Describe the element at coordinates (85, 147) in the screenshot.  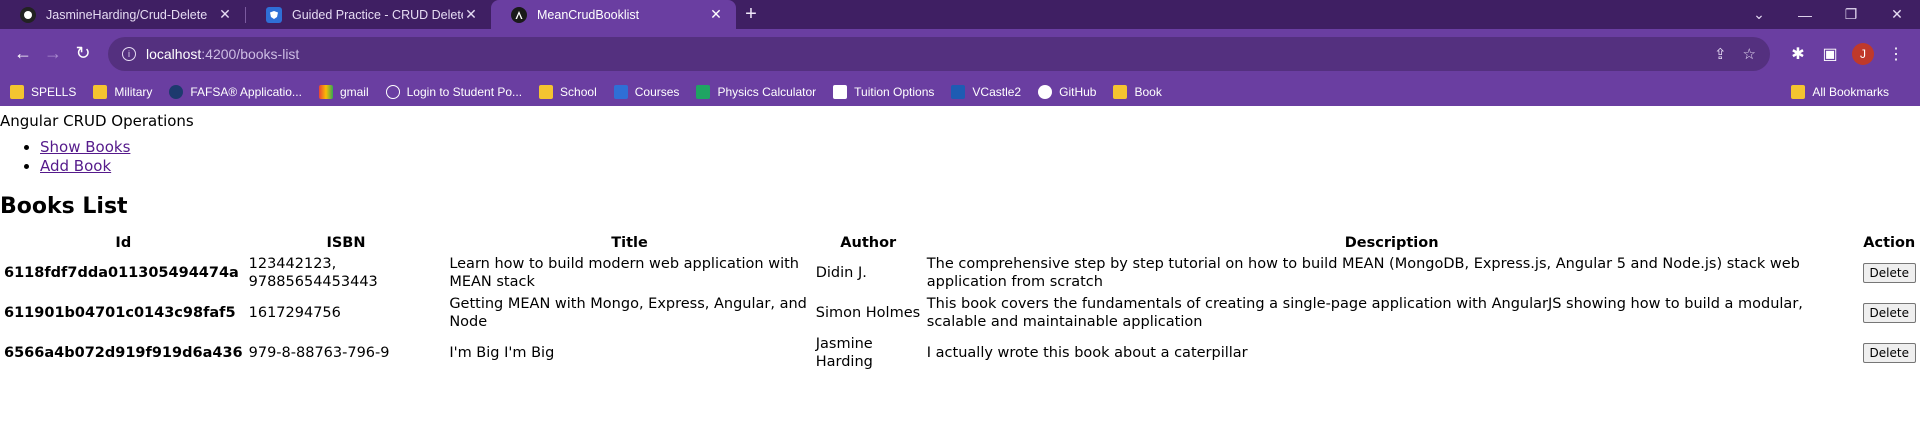
I see `show-books-link: Show Books` at that location.